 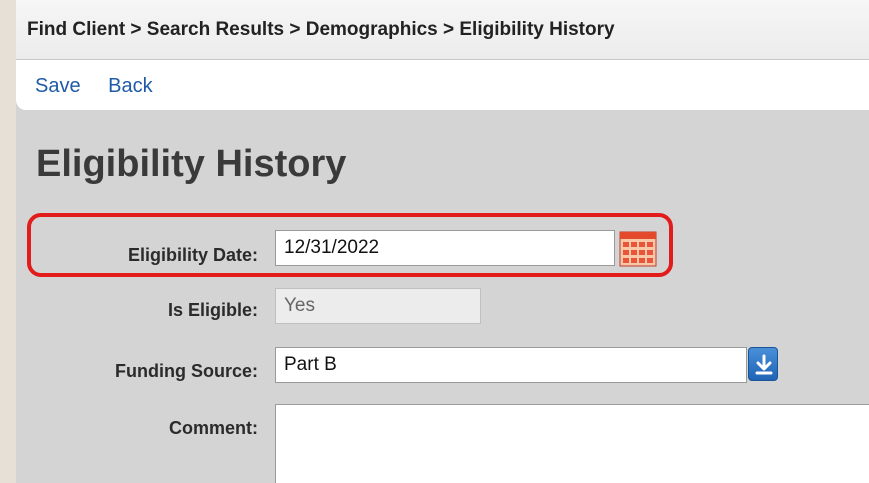 I want to click on back-button: Back, so click(x=130, y=86).